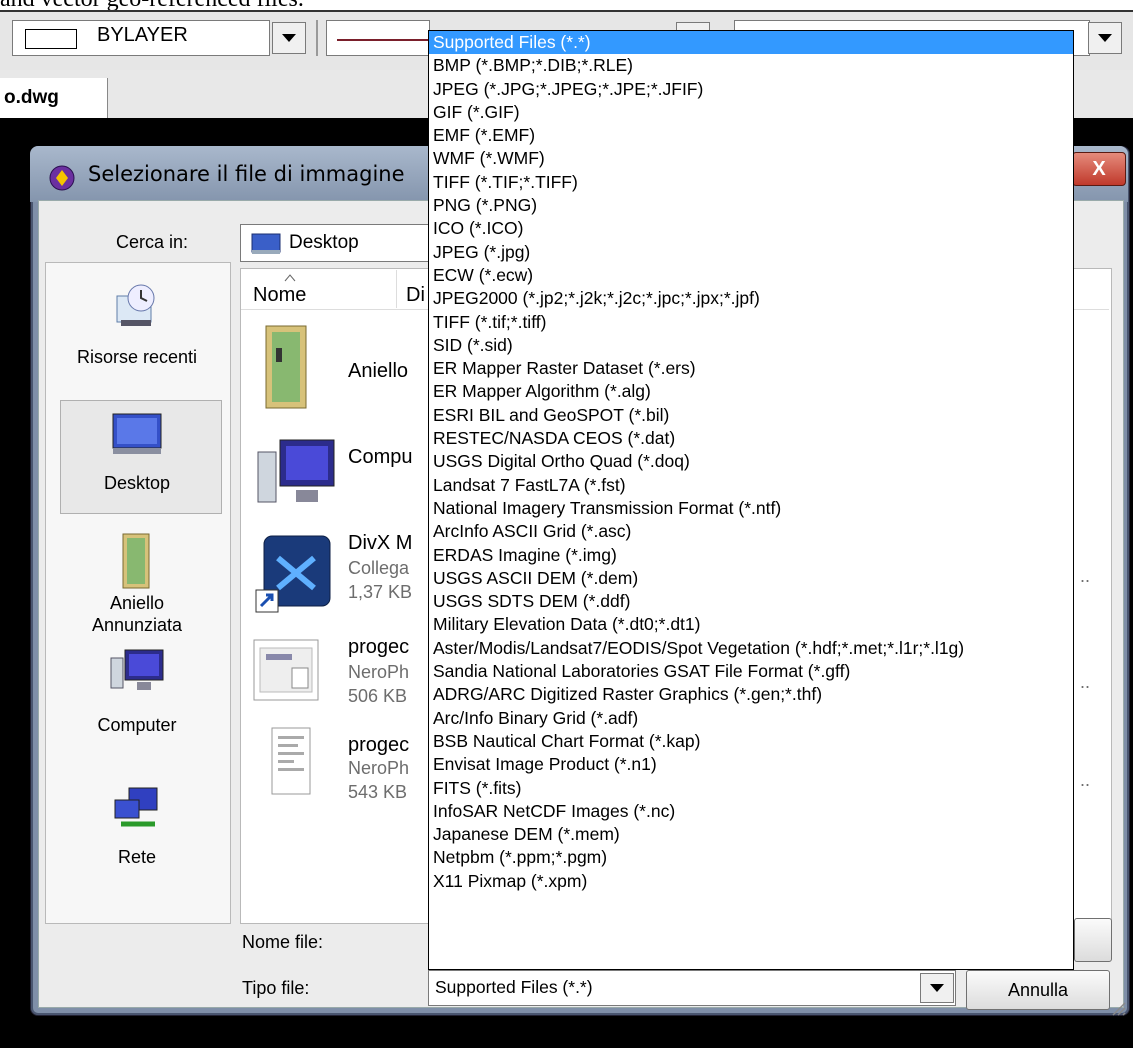  Describe the element at coordinates (751, 345) in the screenshot. I see `filetype-option: SID (*.sid)` at that location.